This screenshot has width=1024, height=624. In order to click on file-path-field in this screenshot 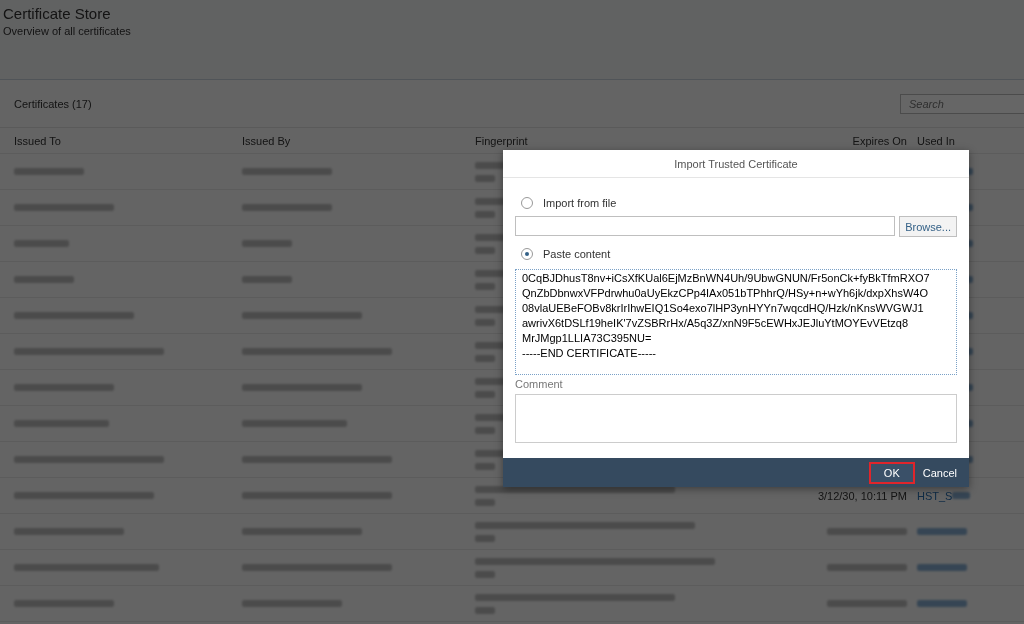, I will do `click(705, 226)`.